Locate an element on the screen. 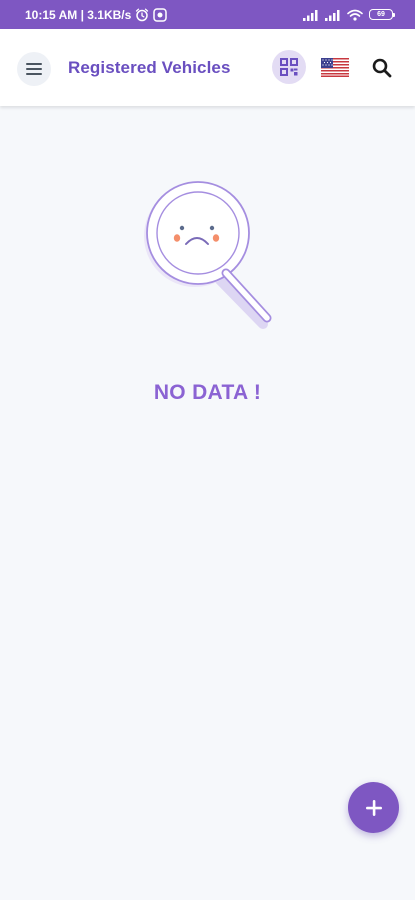  app-bar: Registered Vehicles is located at coordinates (207, 67).